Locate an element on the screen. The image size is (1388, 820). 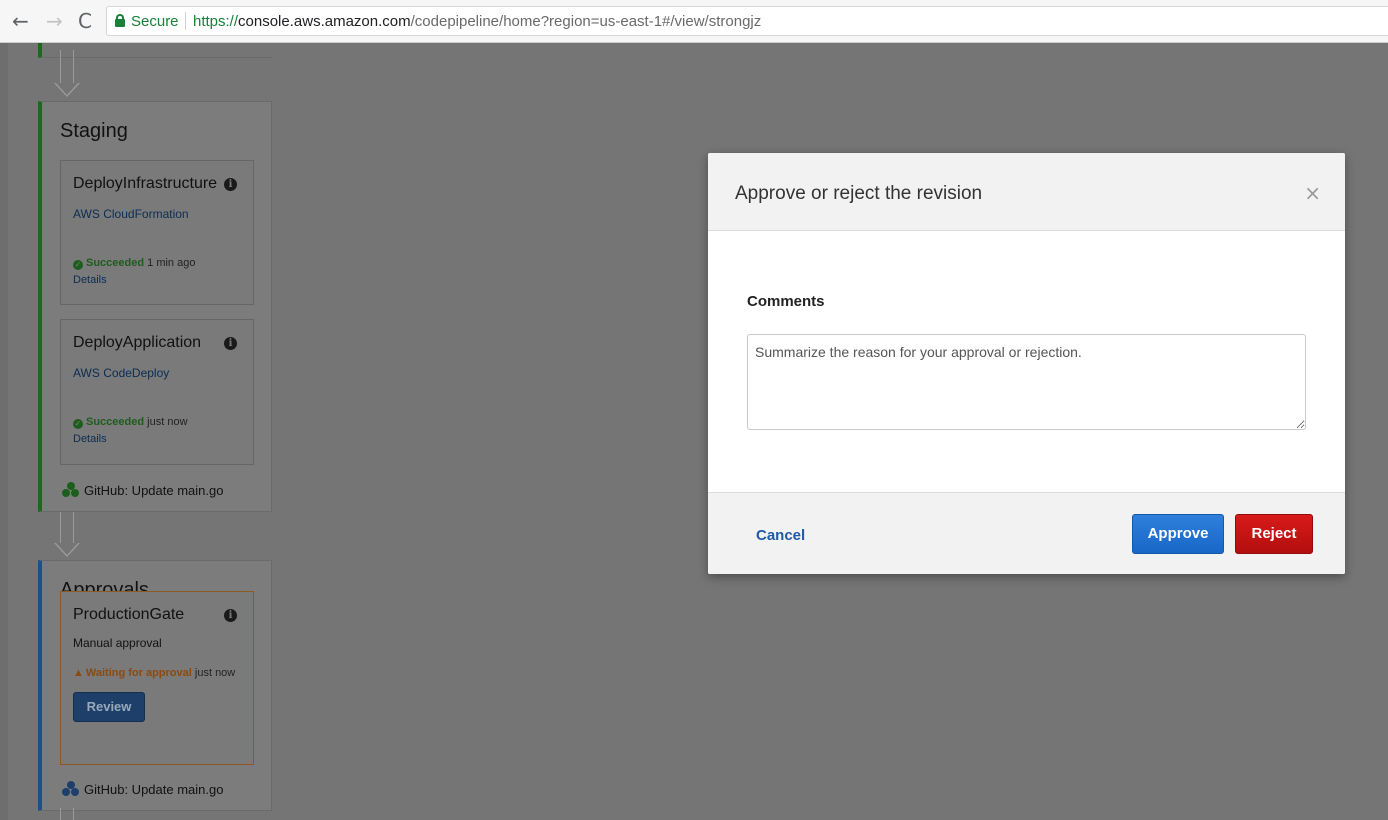
action-status: ✓ Succeeded just now is located at coordinates (130, 422).